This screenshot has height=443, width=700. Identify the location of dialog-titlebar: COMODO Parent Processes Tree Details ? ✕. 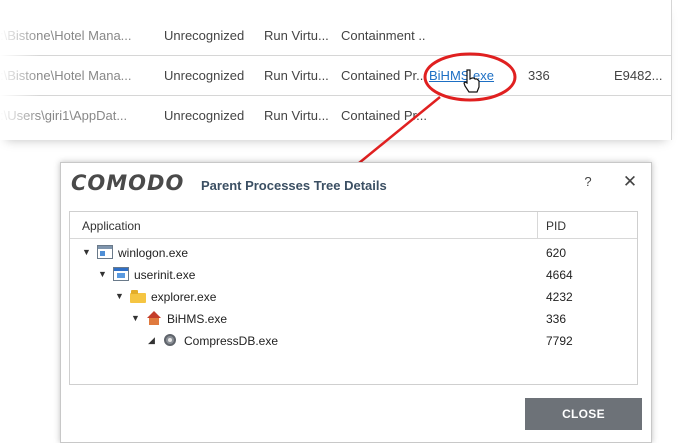
(356, 184).